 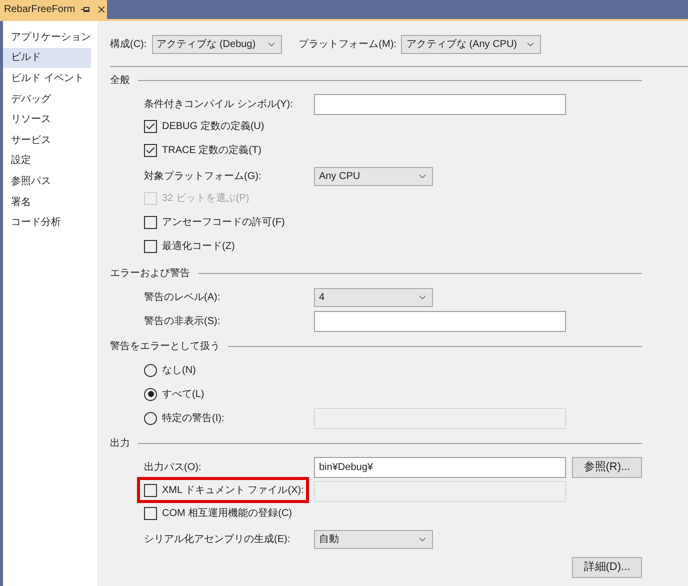 I want to click on pin-icon, so click(x=85, y=9).